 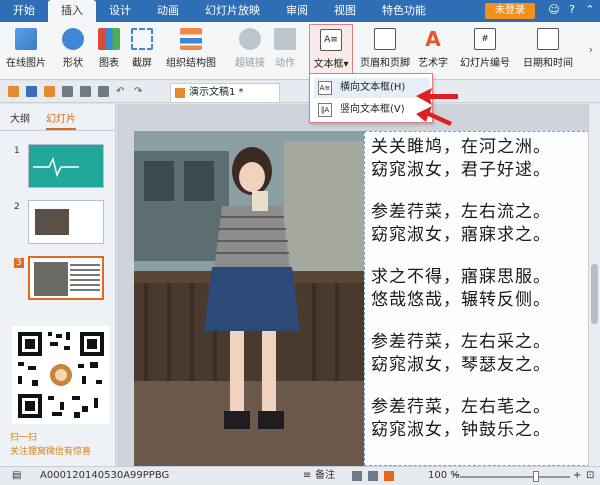 I want to click on slide-number: 3, so click(x=19, y=263).